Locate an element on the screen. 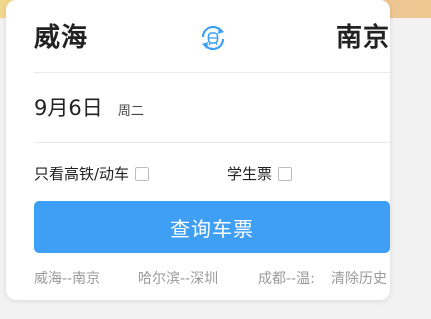  swap-cities-button is located at coordinates (213, 38).